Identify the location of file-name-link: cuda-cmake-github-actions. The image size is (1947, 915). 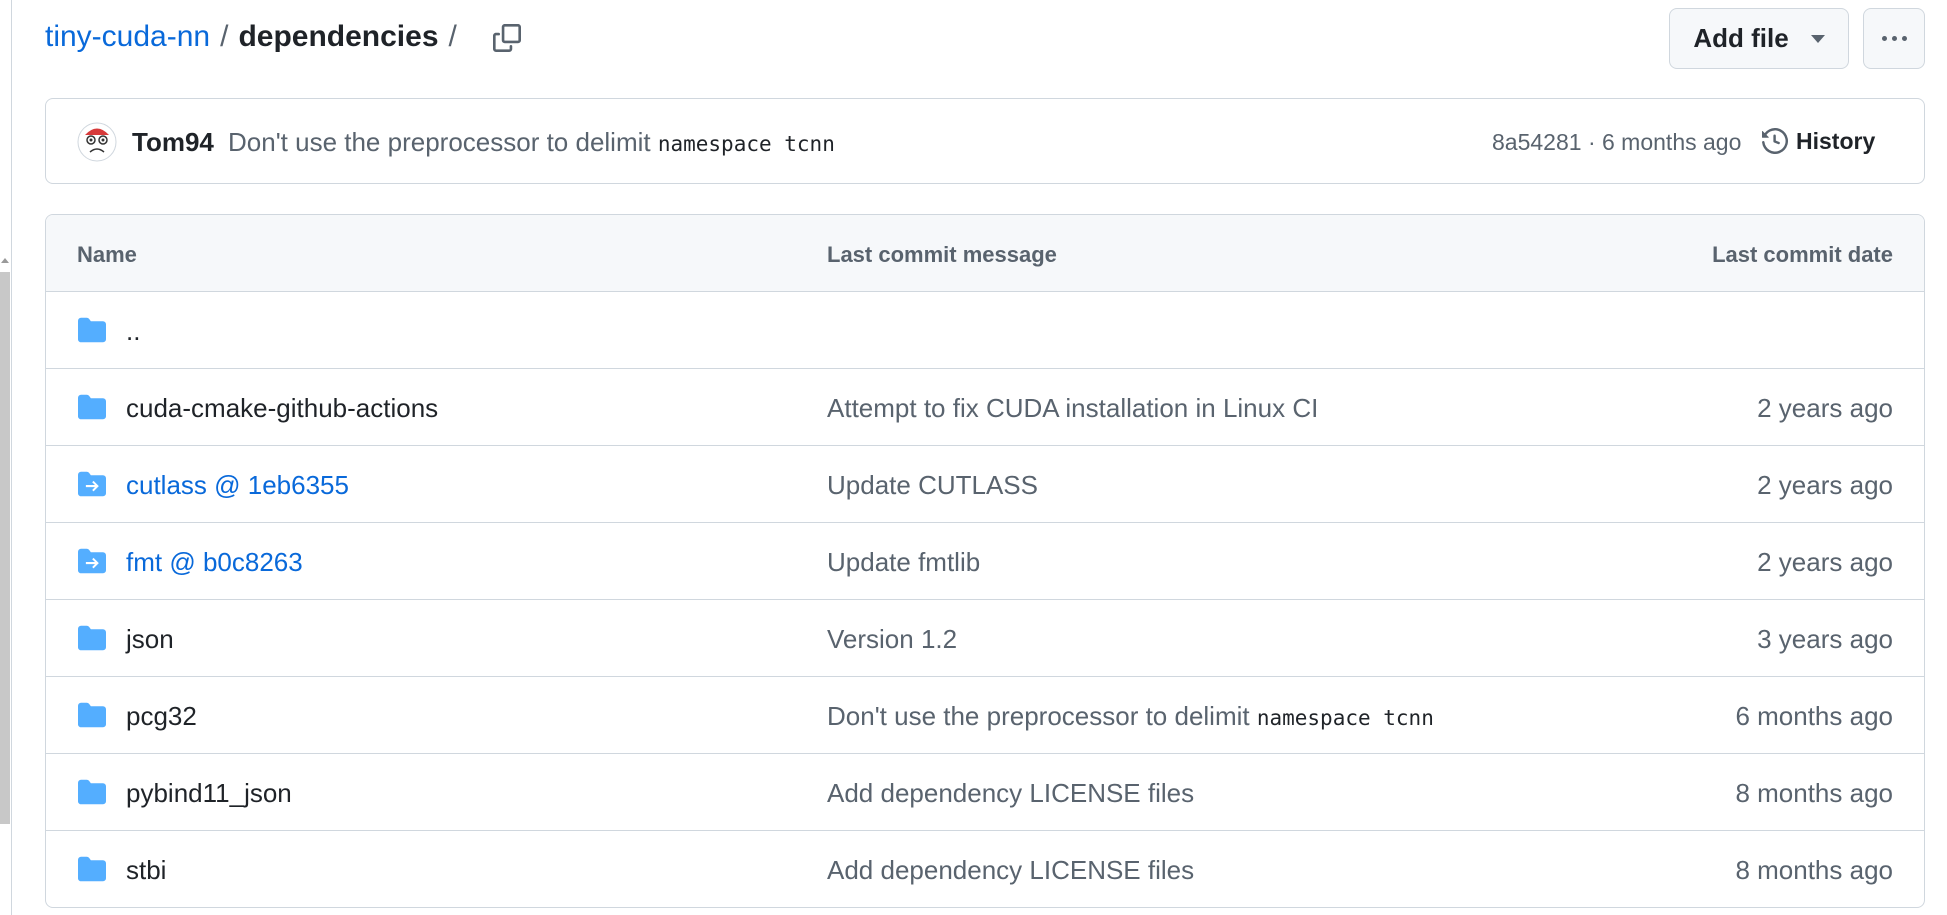
(282, 408).